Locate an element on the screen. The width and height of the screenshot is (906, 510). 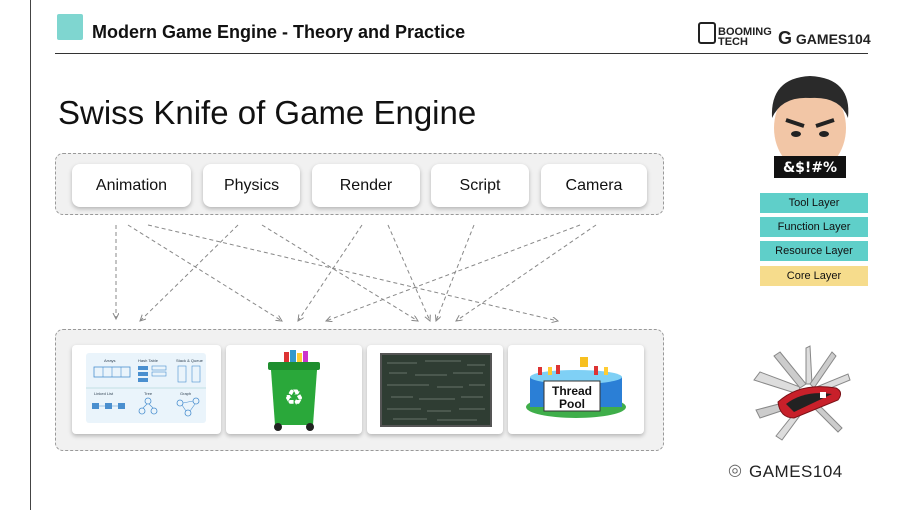
tile-recycle-bin: ♻ is located at coordinates (294, 389).